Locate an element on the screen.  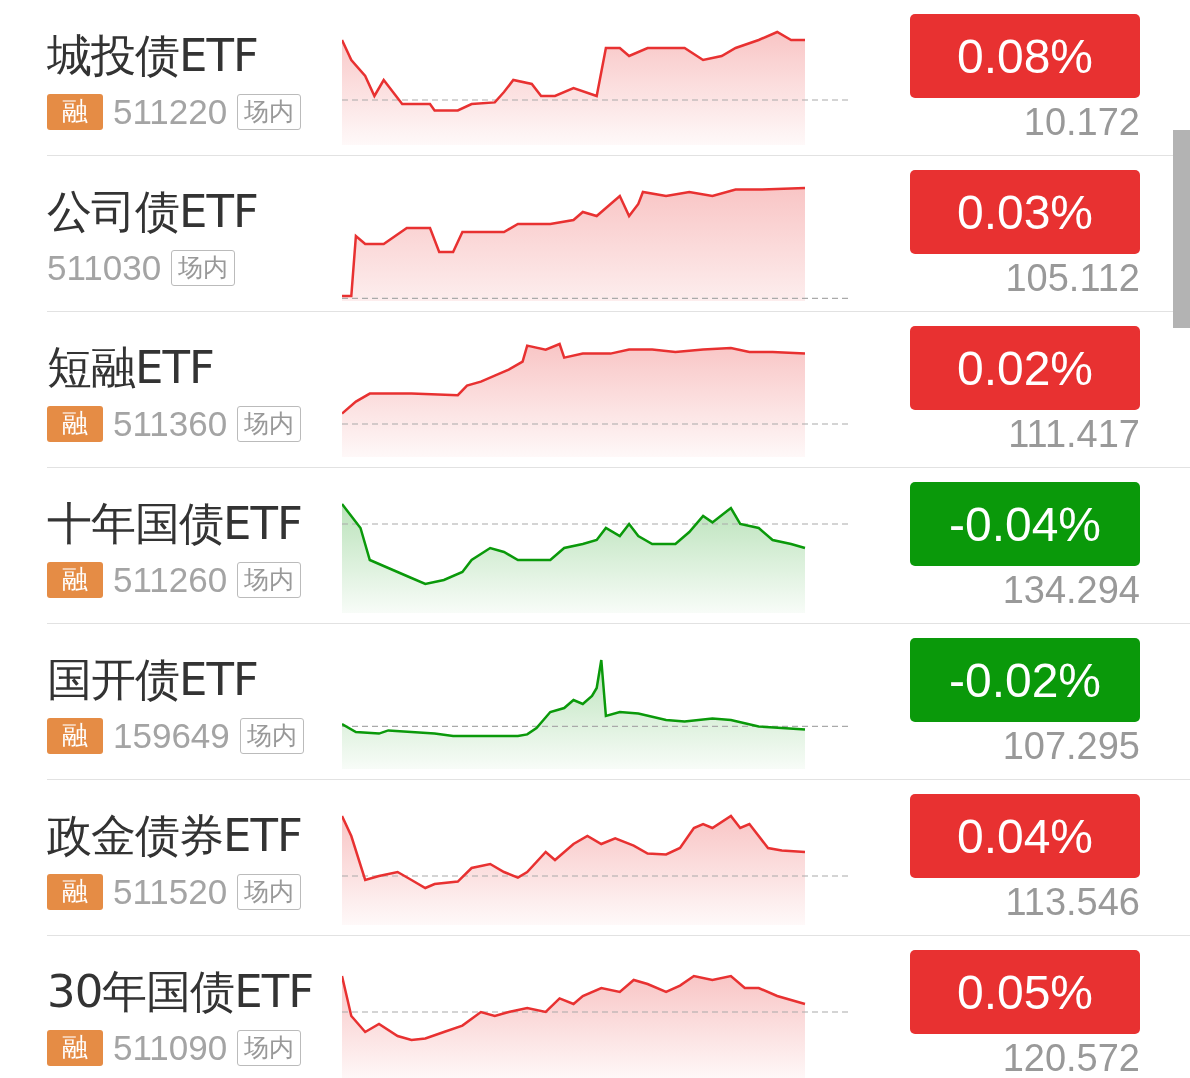
price: 120.572 is located at coordinates (1071, 1057).